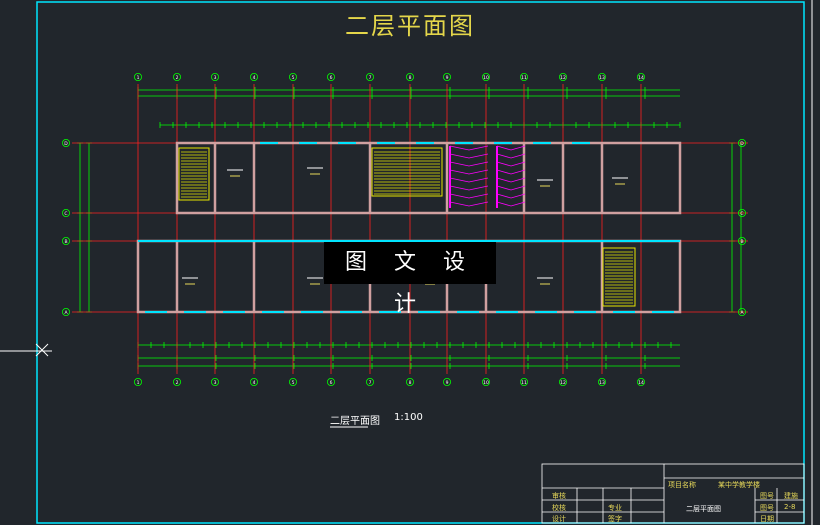  I want to click on toilets, so click(487, 176).